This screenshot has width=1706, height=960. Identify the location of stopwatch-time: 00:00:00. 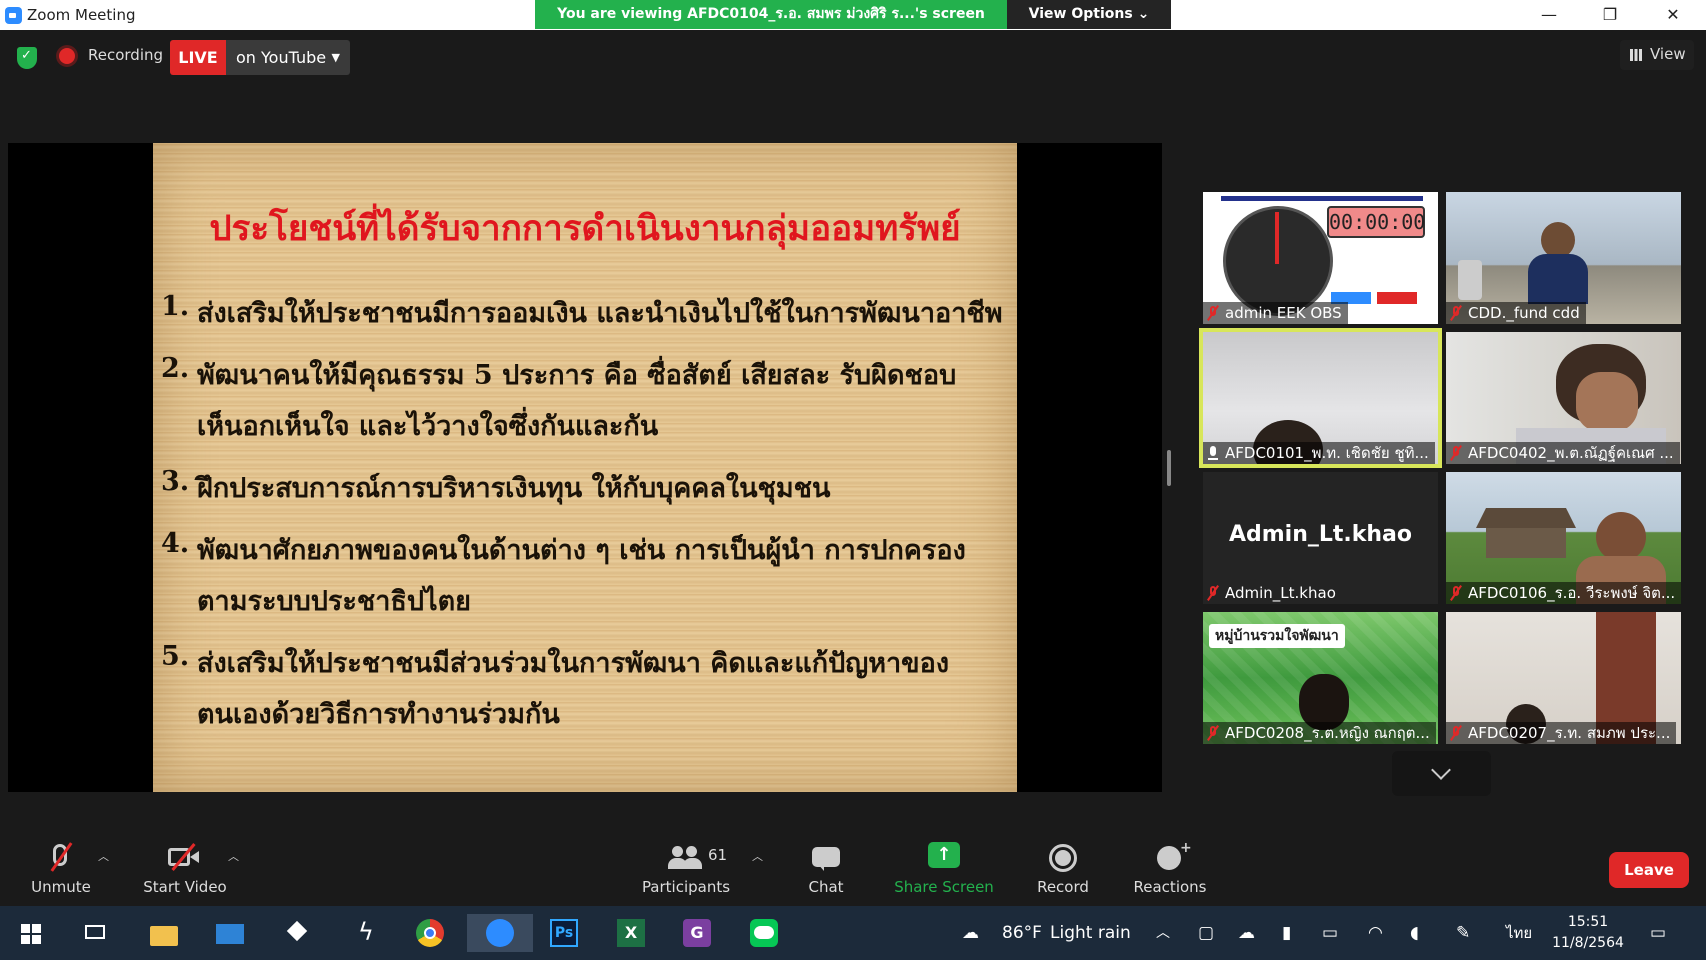
(1376, 222).